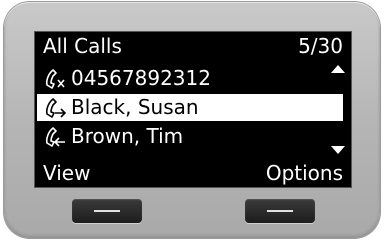  Describe the element at coordinates (127, 136) in the screenshot. I see `call-list-item-label: Brown, Tim` at that location.